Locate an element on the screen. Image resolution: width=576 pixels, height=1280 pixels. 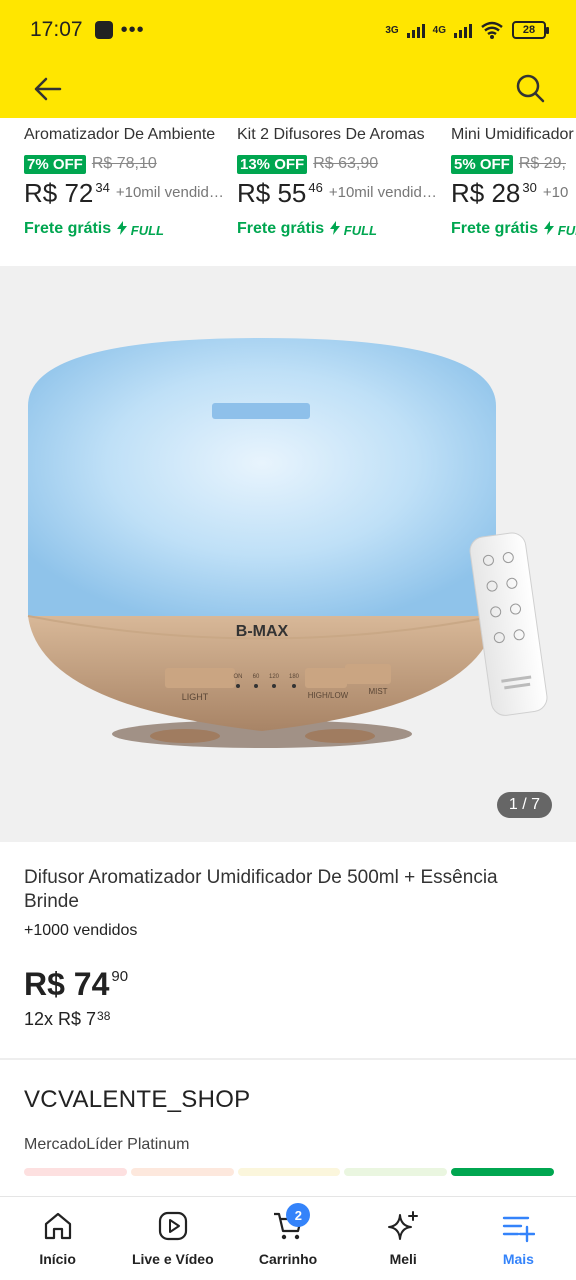
app-bar is located at coordinates (288, 89).